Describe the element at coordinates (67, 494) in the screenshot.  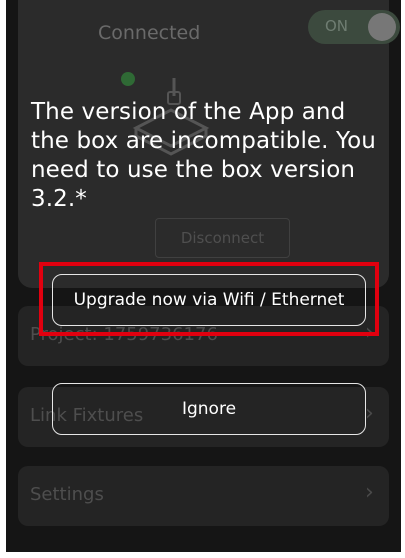
I see `settings-label: Settings` at that location.